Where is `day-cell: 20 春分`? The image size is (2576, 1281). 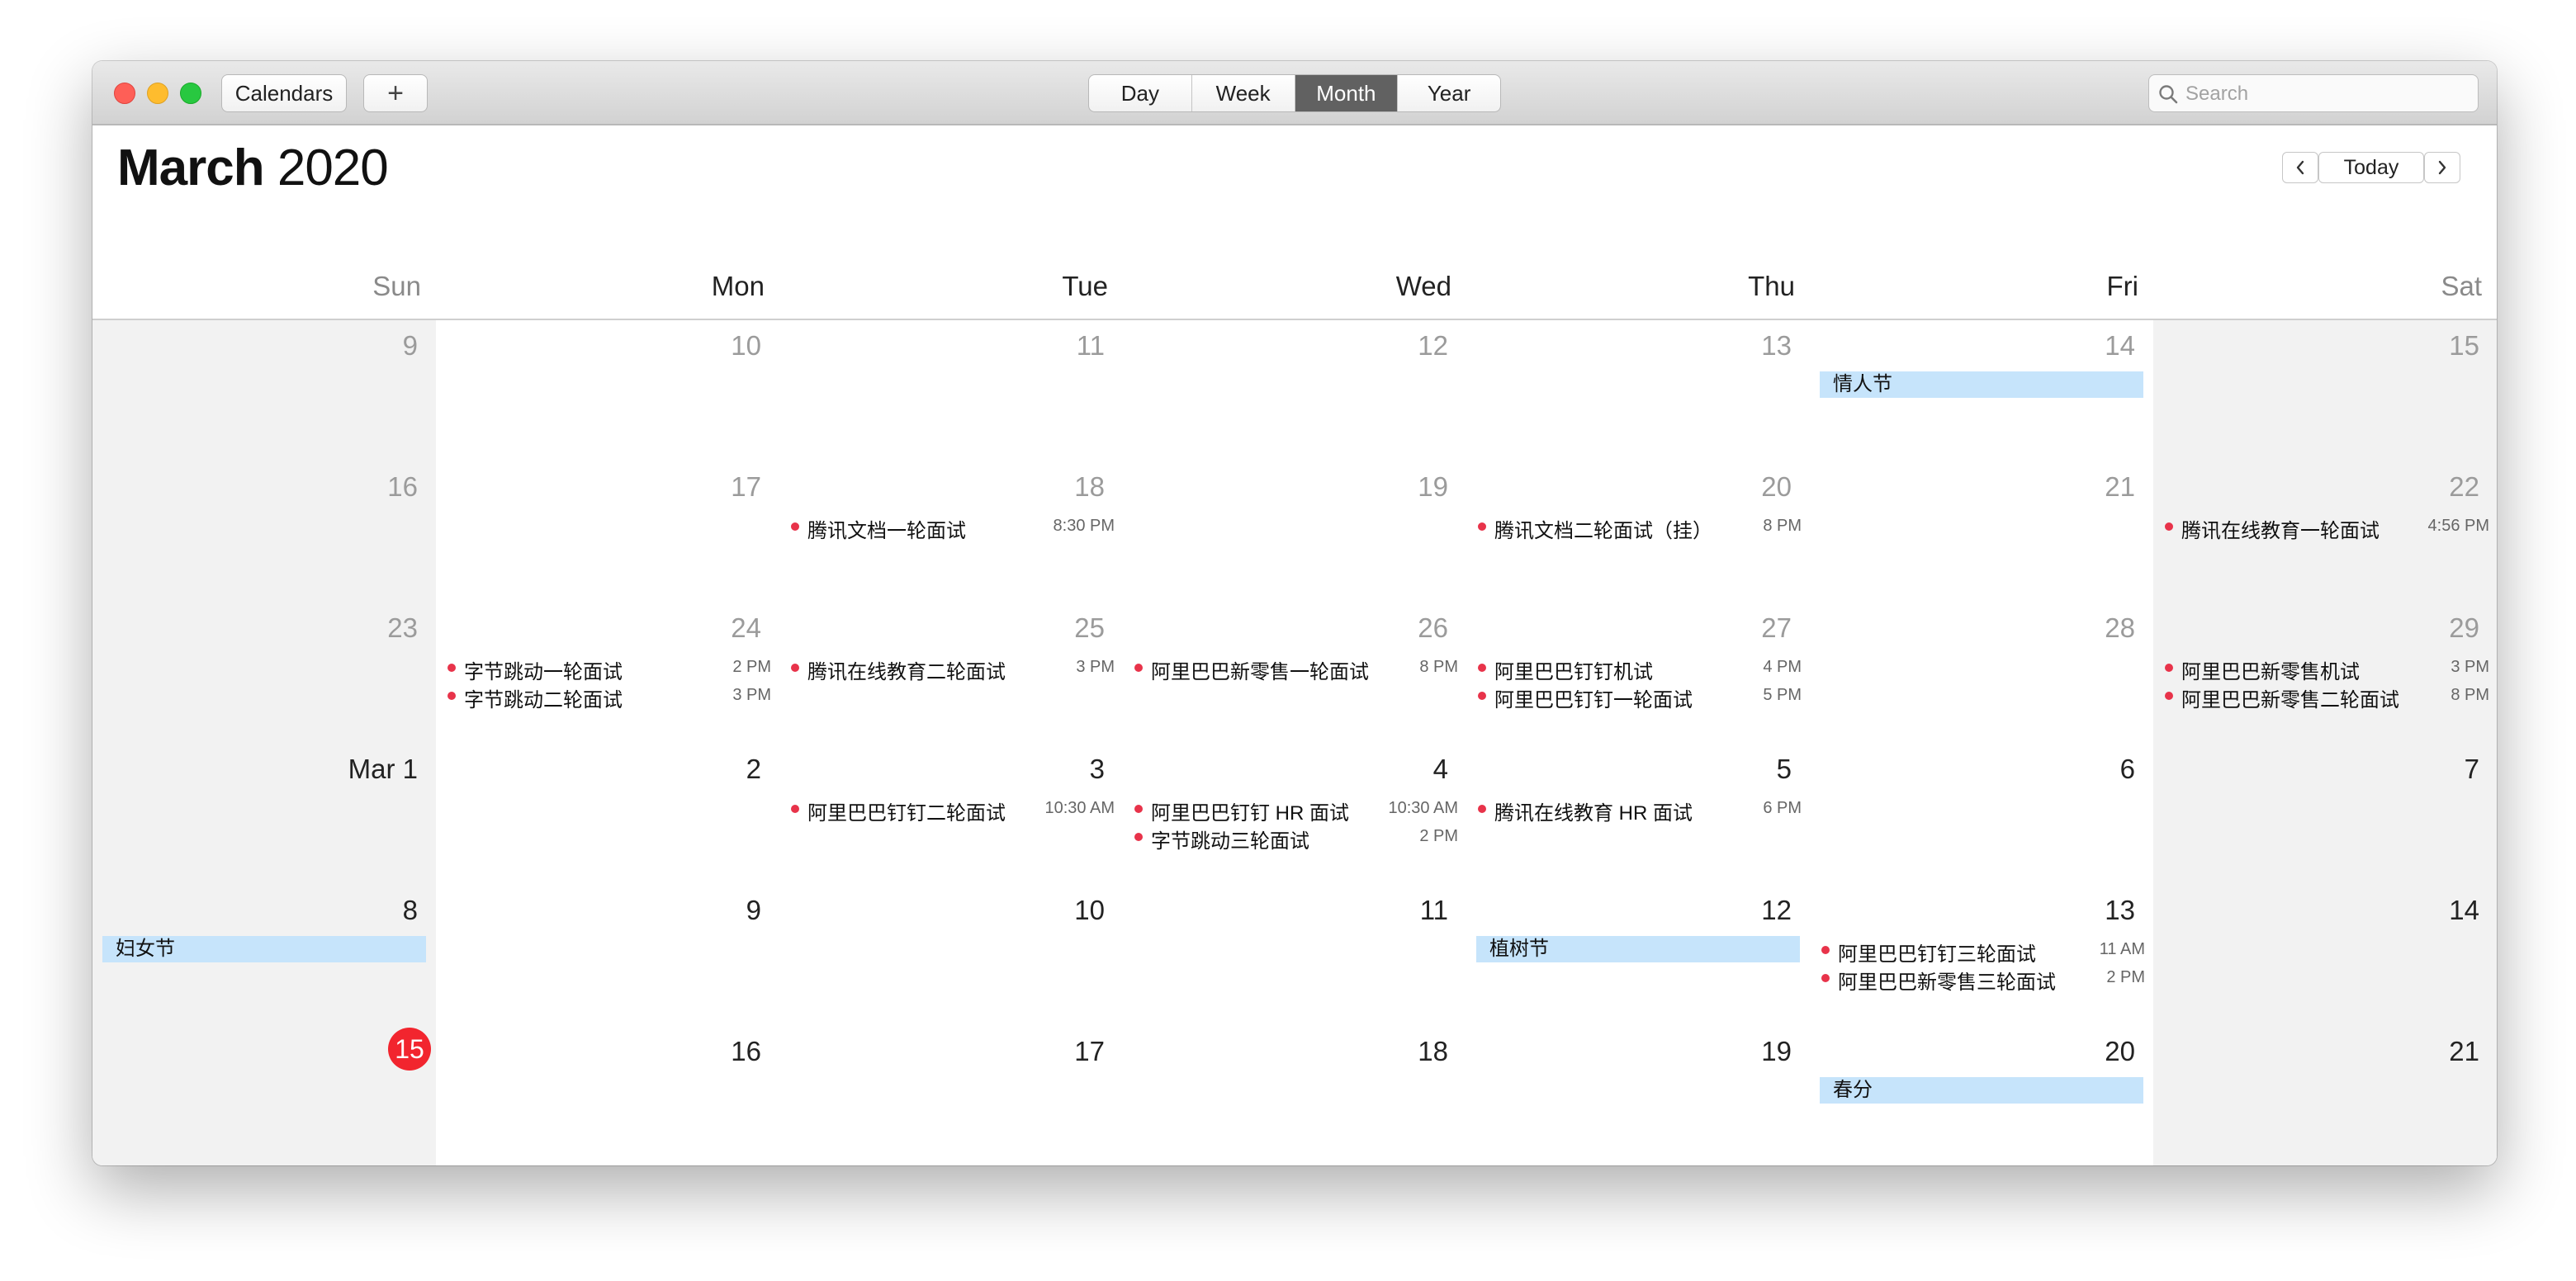
day-cell: 20 春分 is located at coordinates (1982, 1095).